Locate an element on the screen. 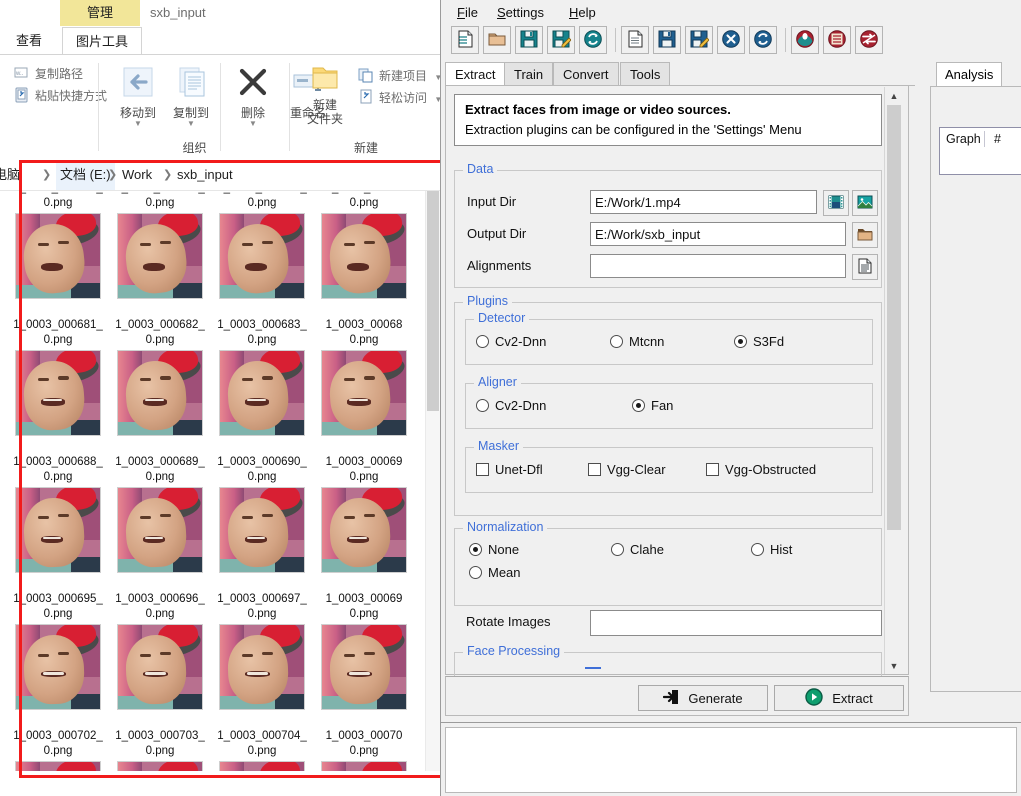 This screenshot has height=796, width=1021. ribbon-delete-button: 删除 ▼ is located at coordinates (253, 96).